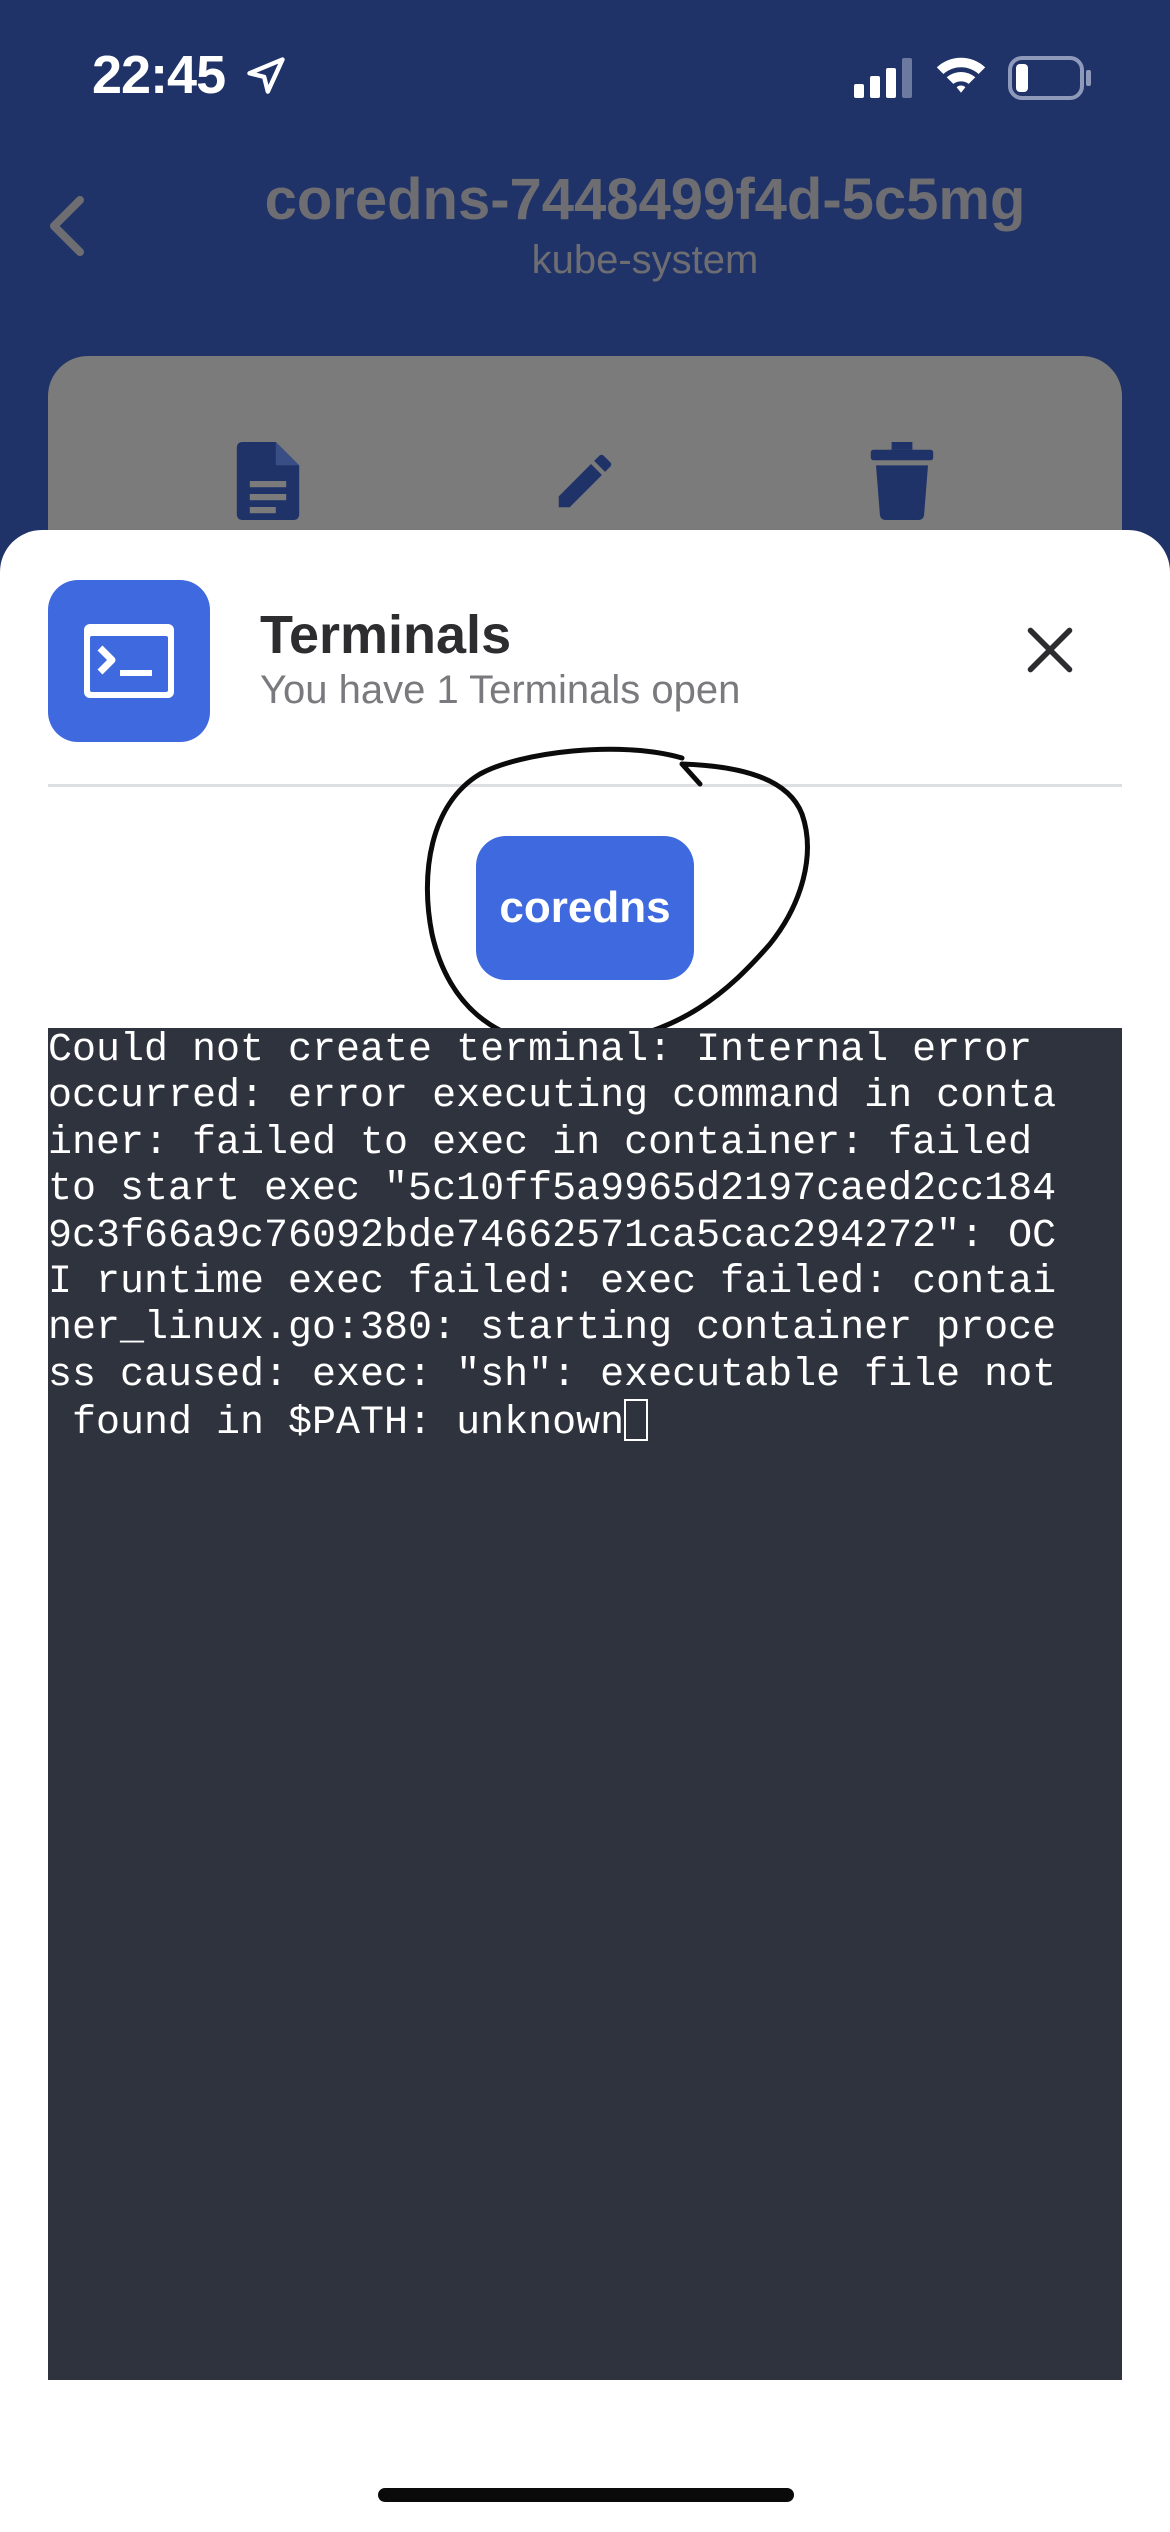 The width and height of the screenshot is (1170, 2532). I want to click on pod-namespace: kube-system, so click(645, 260).